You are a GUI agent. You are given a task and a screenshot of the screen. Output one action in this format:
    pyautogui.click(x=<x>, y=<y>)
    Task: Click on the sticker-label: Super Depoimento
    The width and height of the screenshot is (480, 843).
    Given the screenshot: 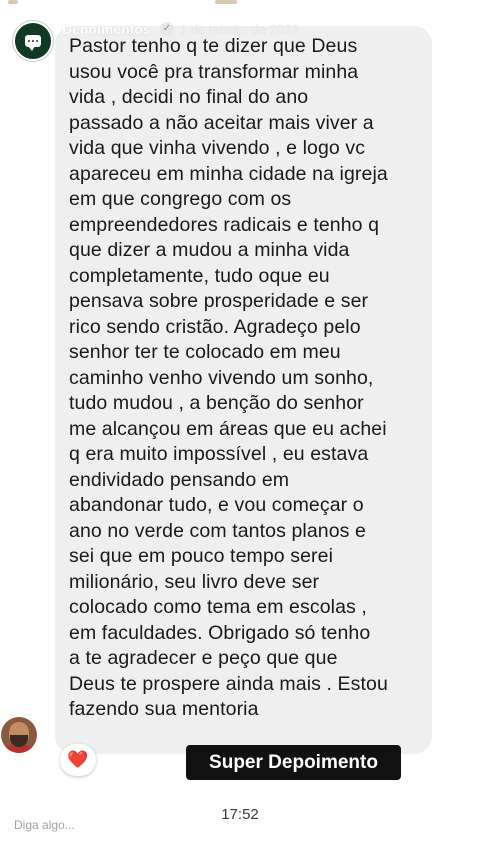 What is the action you would take?
    pyautogui.click(x=293, y=762)
    